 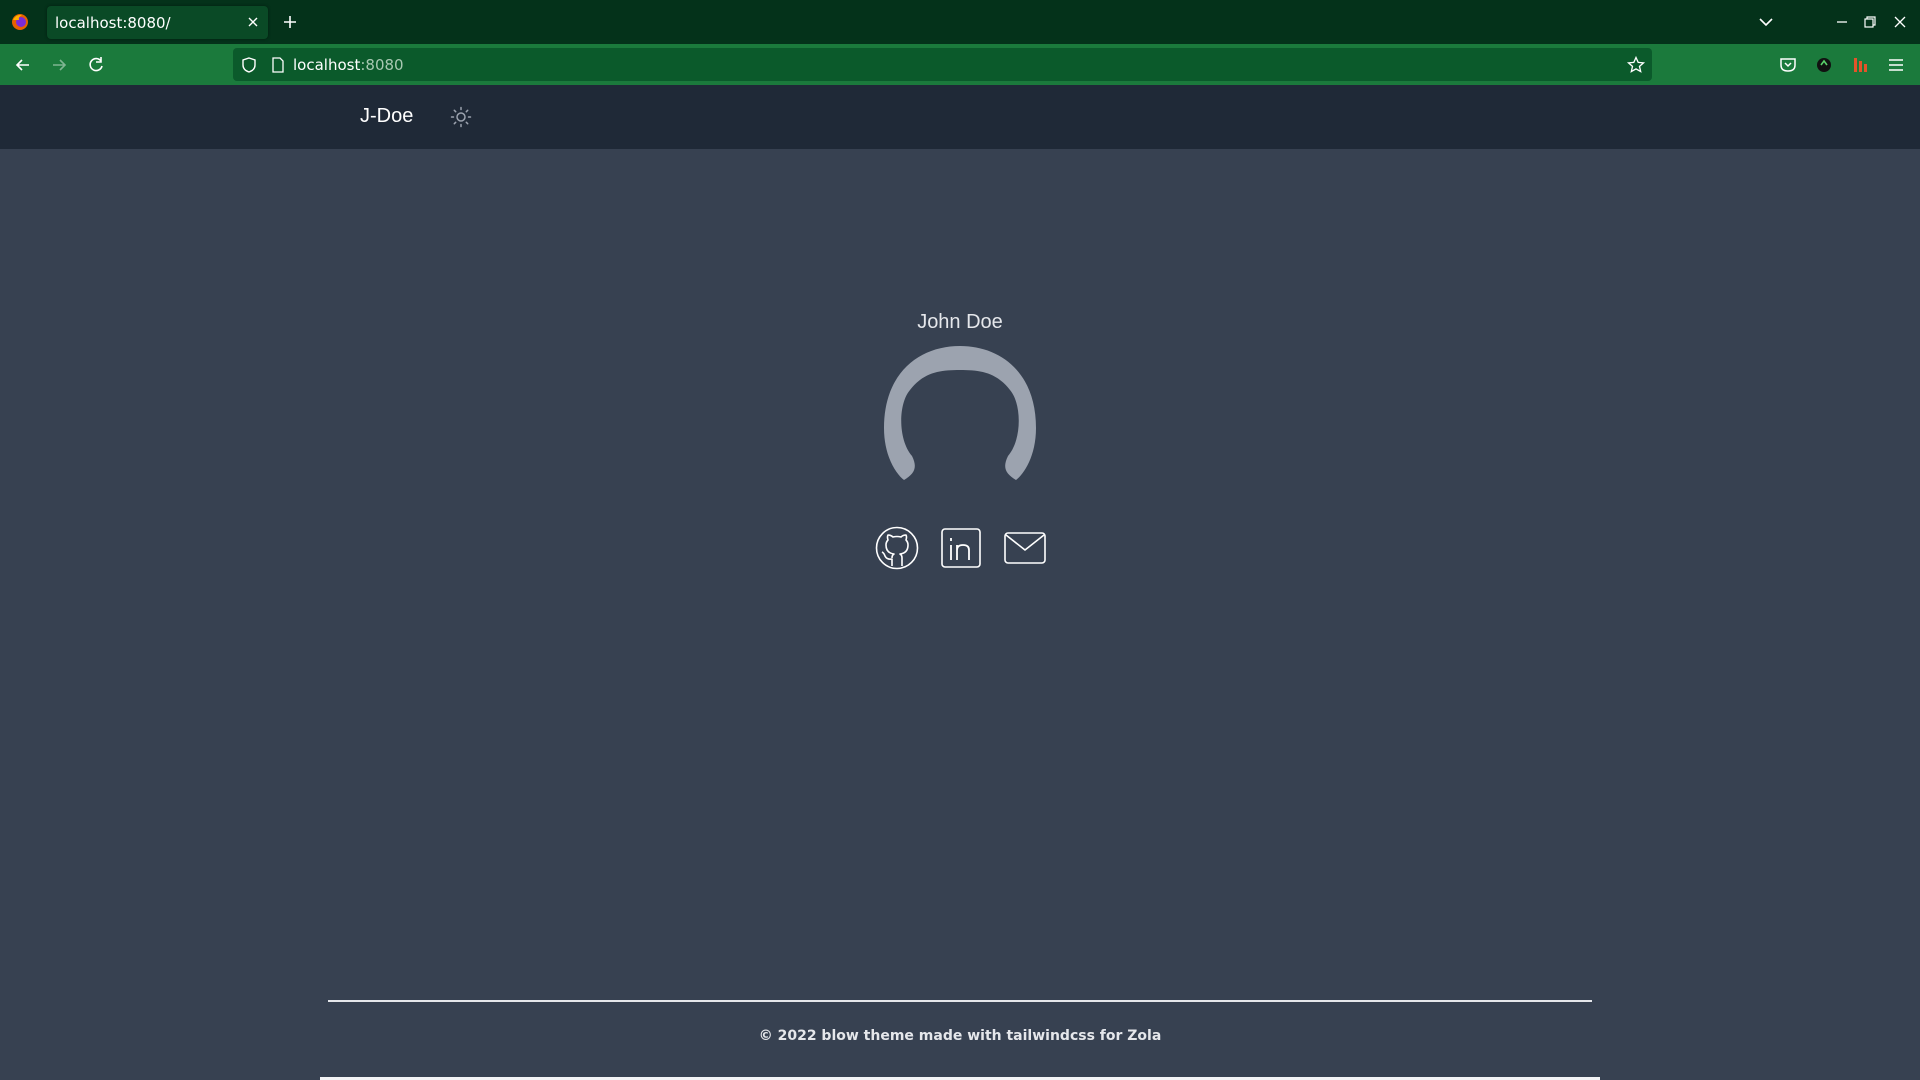 What do you see at coordinates (1766, 22) in the screenshot?
I see `tab-list-chevron-down-icon` at bounding box center [1766, 22].